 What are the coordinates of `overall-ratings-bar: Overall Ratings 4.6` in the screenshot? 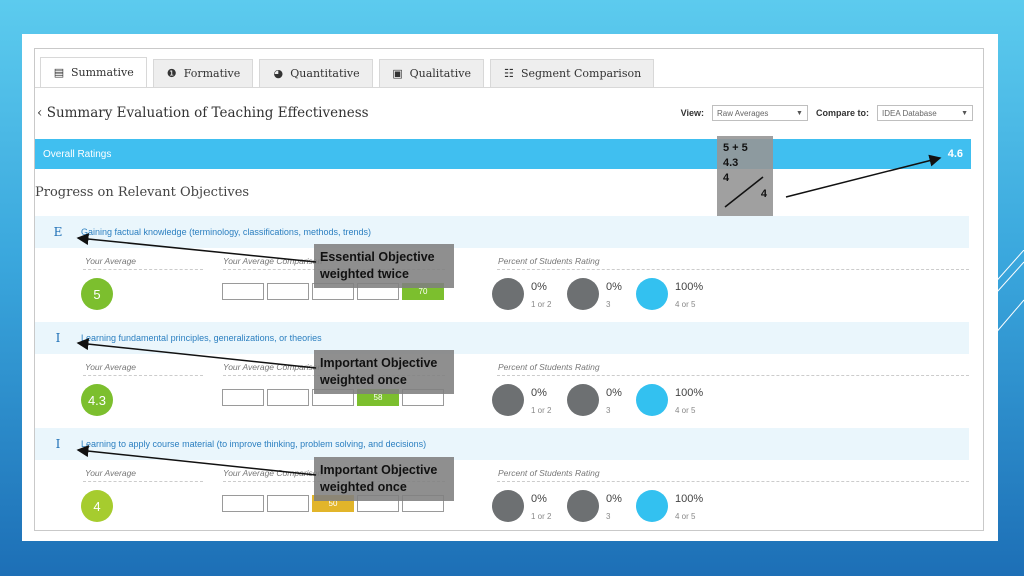 It's located at (503, 154).